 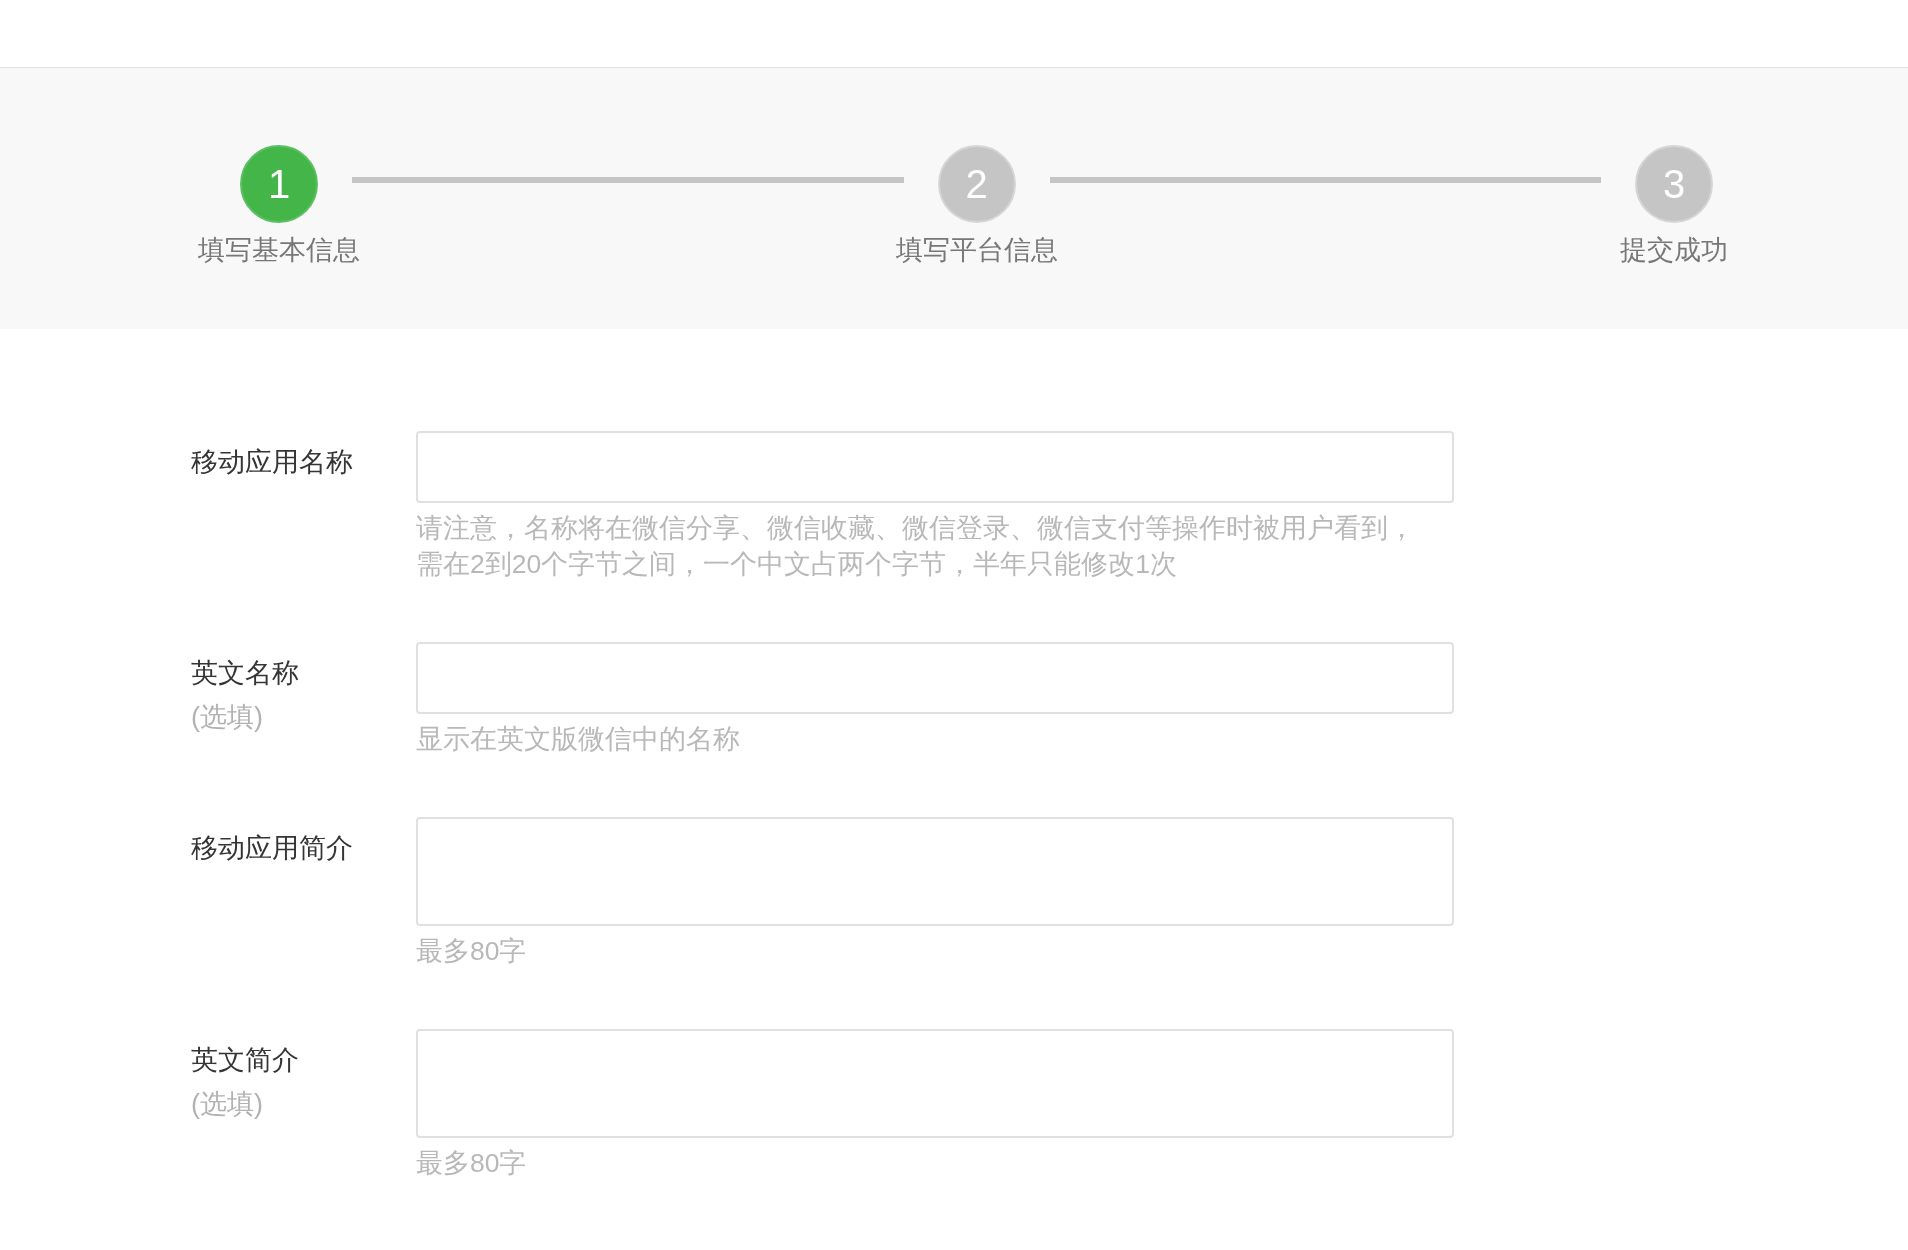 What do you see at coordinates (1674, 250) in the screenshot?
I see `step-label: 提交成功` at bounding box center [1674, 250].